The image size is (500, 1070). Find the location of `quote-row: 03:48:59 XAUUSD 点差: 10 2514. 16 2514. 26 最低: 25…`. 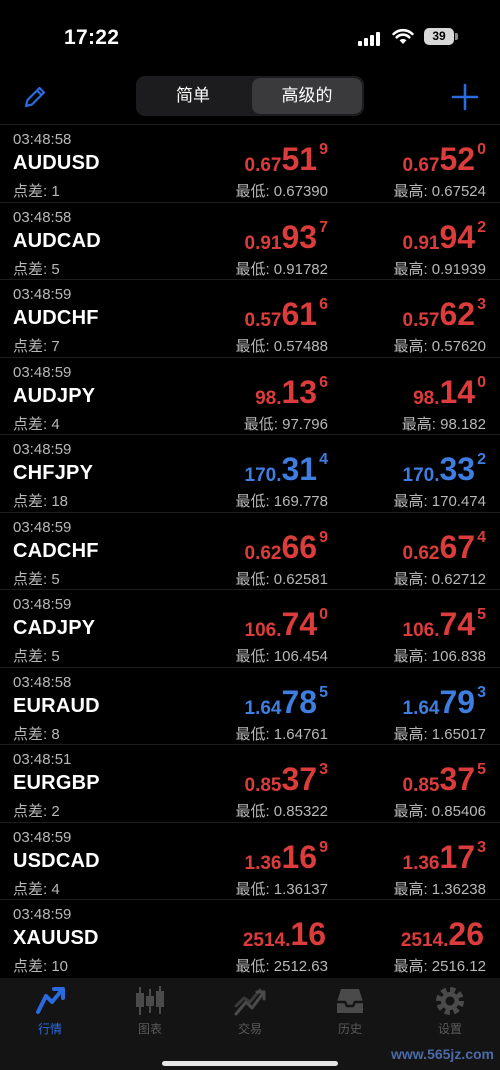

quote-row: 03:48:59 XAUUSD 点差: 10 2514. 16 2514. 26 最低: 25… is located at coordinates (250, 938).